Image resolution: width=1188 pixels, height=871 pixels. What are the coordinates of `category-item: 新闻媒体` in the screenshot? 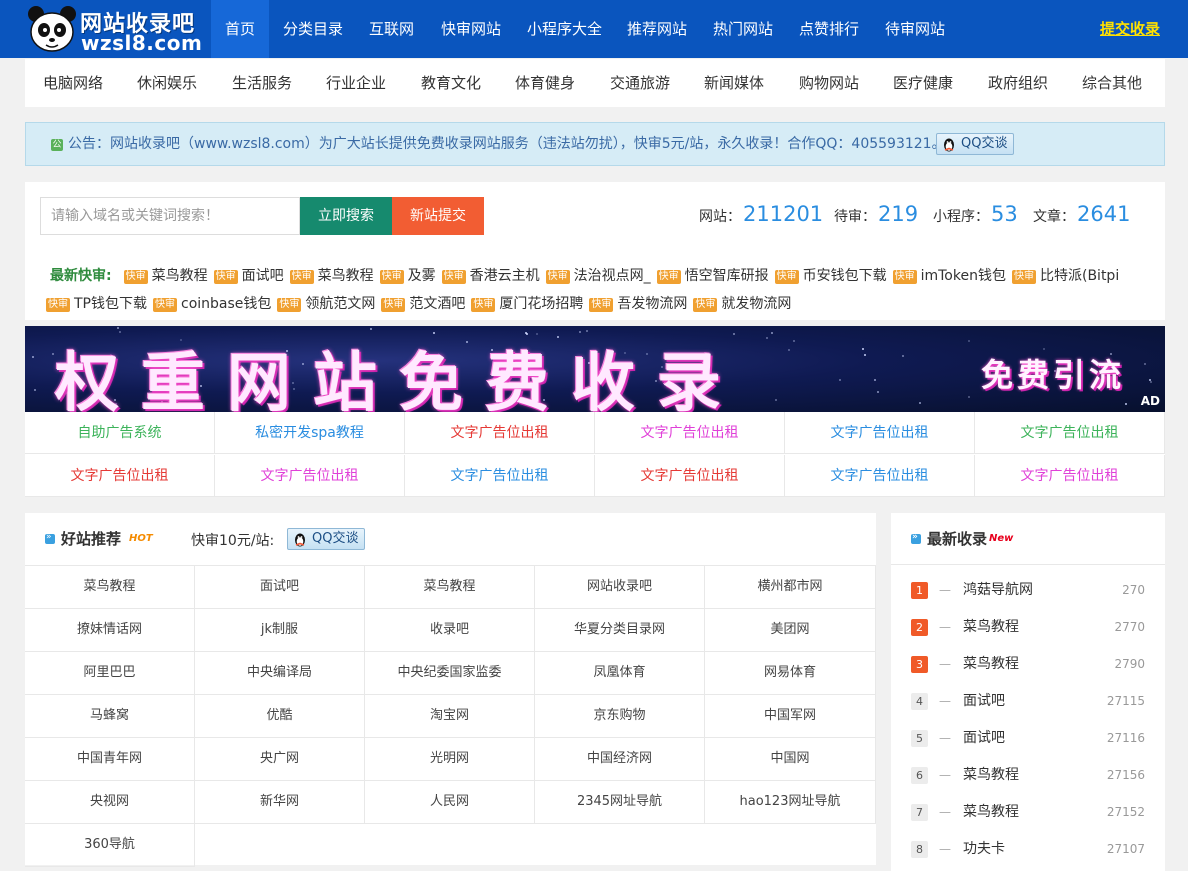 It's located at (734, 83).